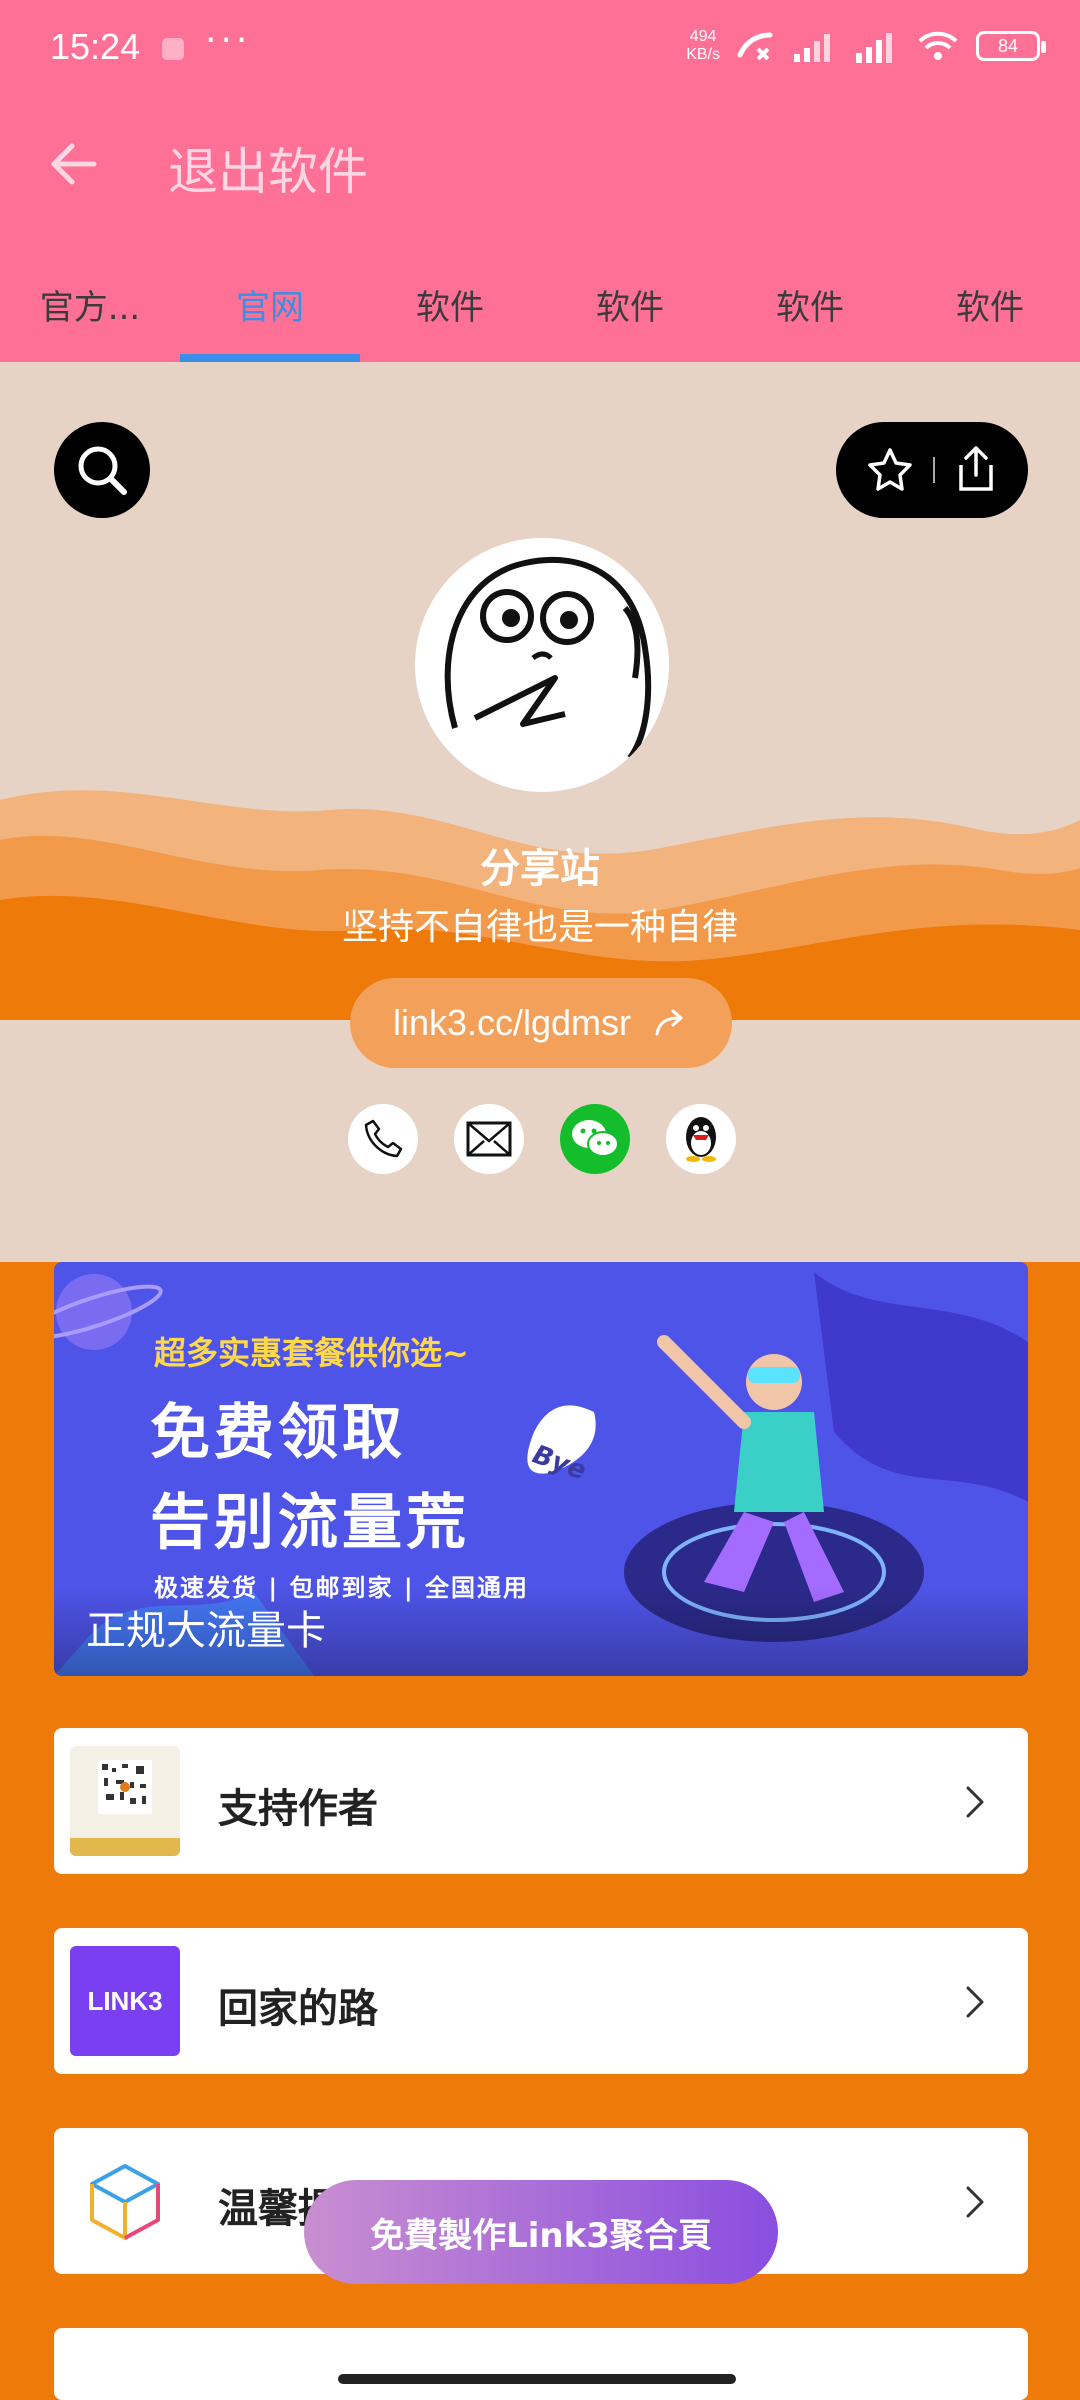 The image size is (1080, 2400). What do you see at coordinates (548, 658) in the screenshot?
I see `cartoon-avatar-image` at bounding box center [548, 658].